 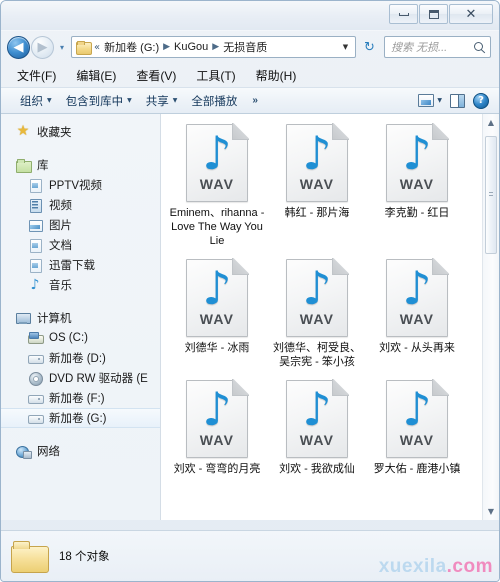 What do you see at coordinates (317, 186) in the screenshot?
I see `list-item: ♪ WAV 韩红 - 那片海` at bounding box center [317, 186].